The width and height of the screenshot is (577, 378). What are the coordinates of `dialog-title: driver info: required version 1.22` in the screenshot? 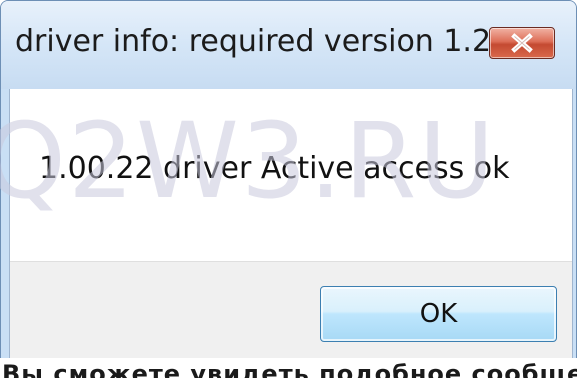 It's located at (263, 41).